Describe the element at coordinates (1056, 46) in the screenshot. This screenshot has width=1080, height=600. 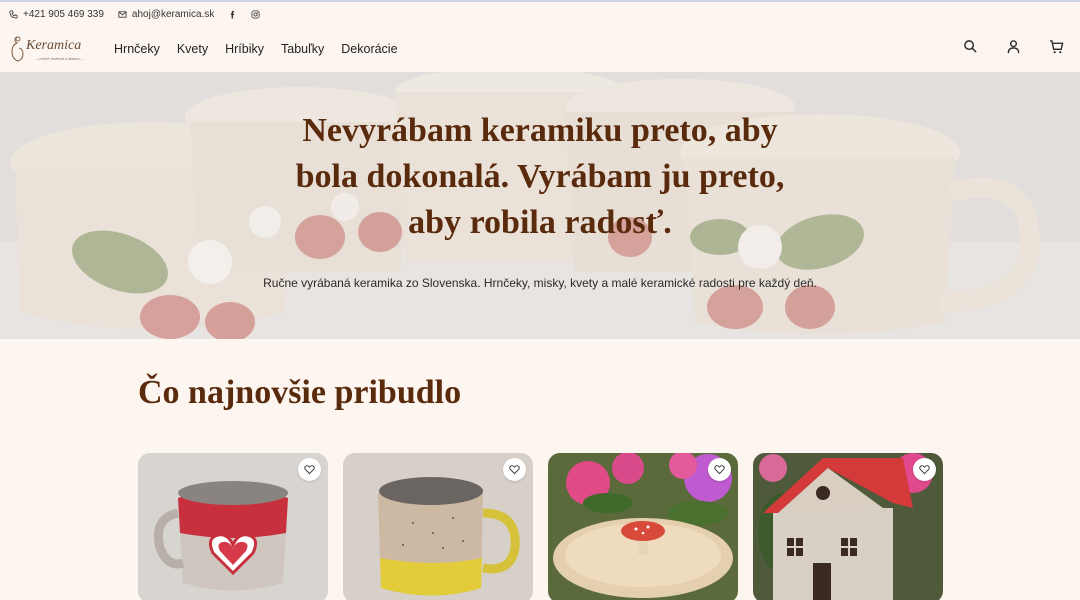
I see `cart-icon` at that location.